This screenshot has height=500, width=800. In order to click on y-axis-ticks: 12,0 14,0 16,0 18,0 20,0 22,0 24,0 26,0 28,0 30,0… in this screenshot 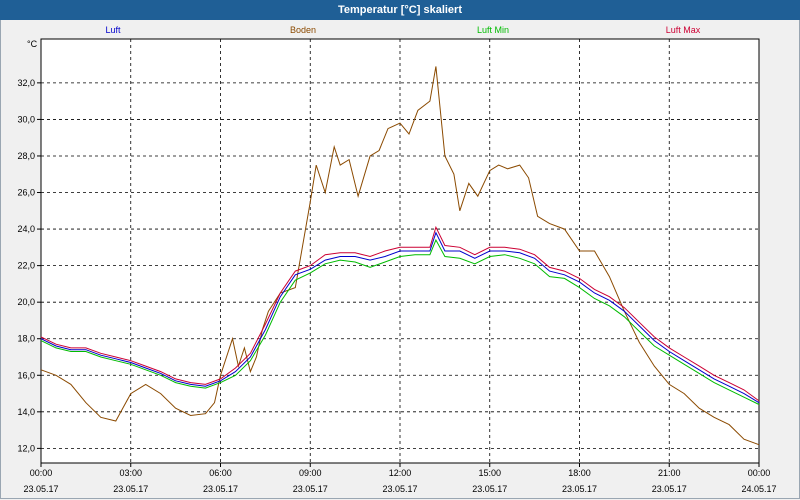, I will do `click(29, 265)`.